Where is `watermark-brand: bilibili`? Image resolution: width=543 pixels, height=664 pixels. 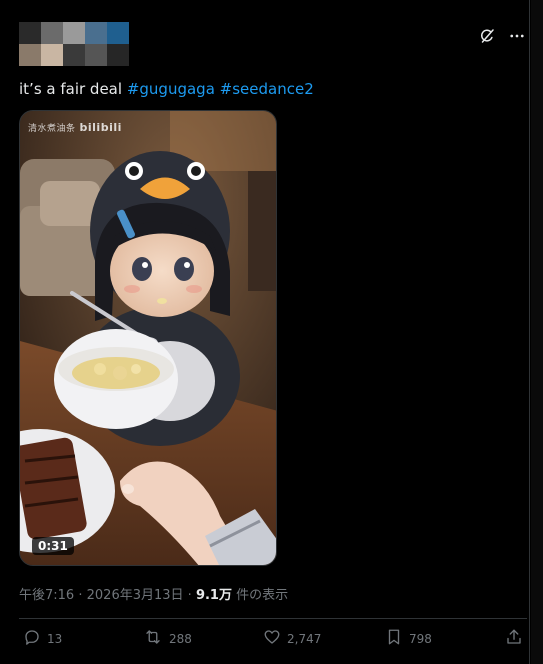
watermark-brand: bilibili is located at coordinates (100, 127).